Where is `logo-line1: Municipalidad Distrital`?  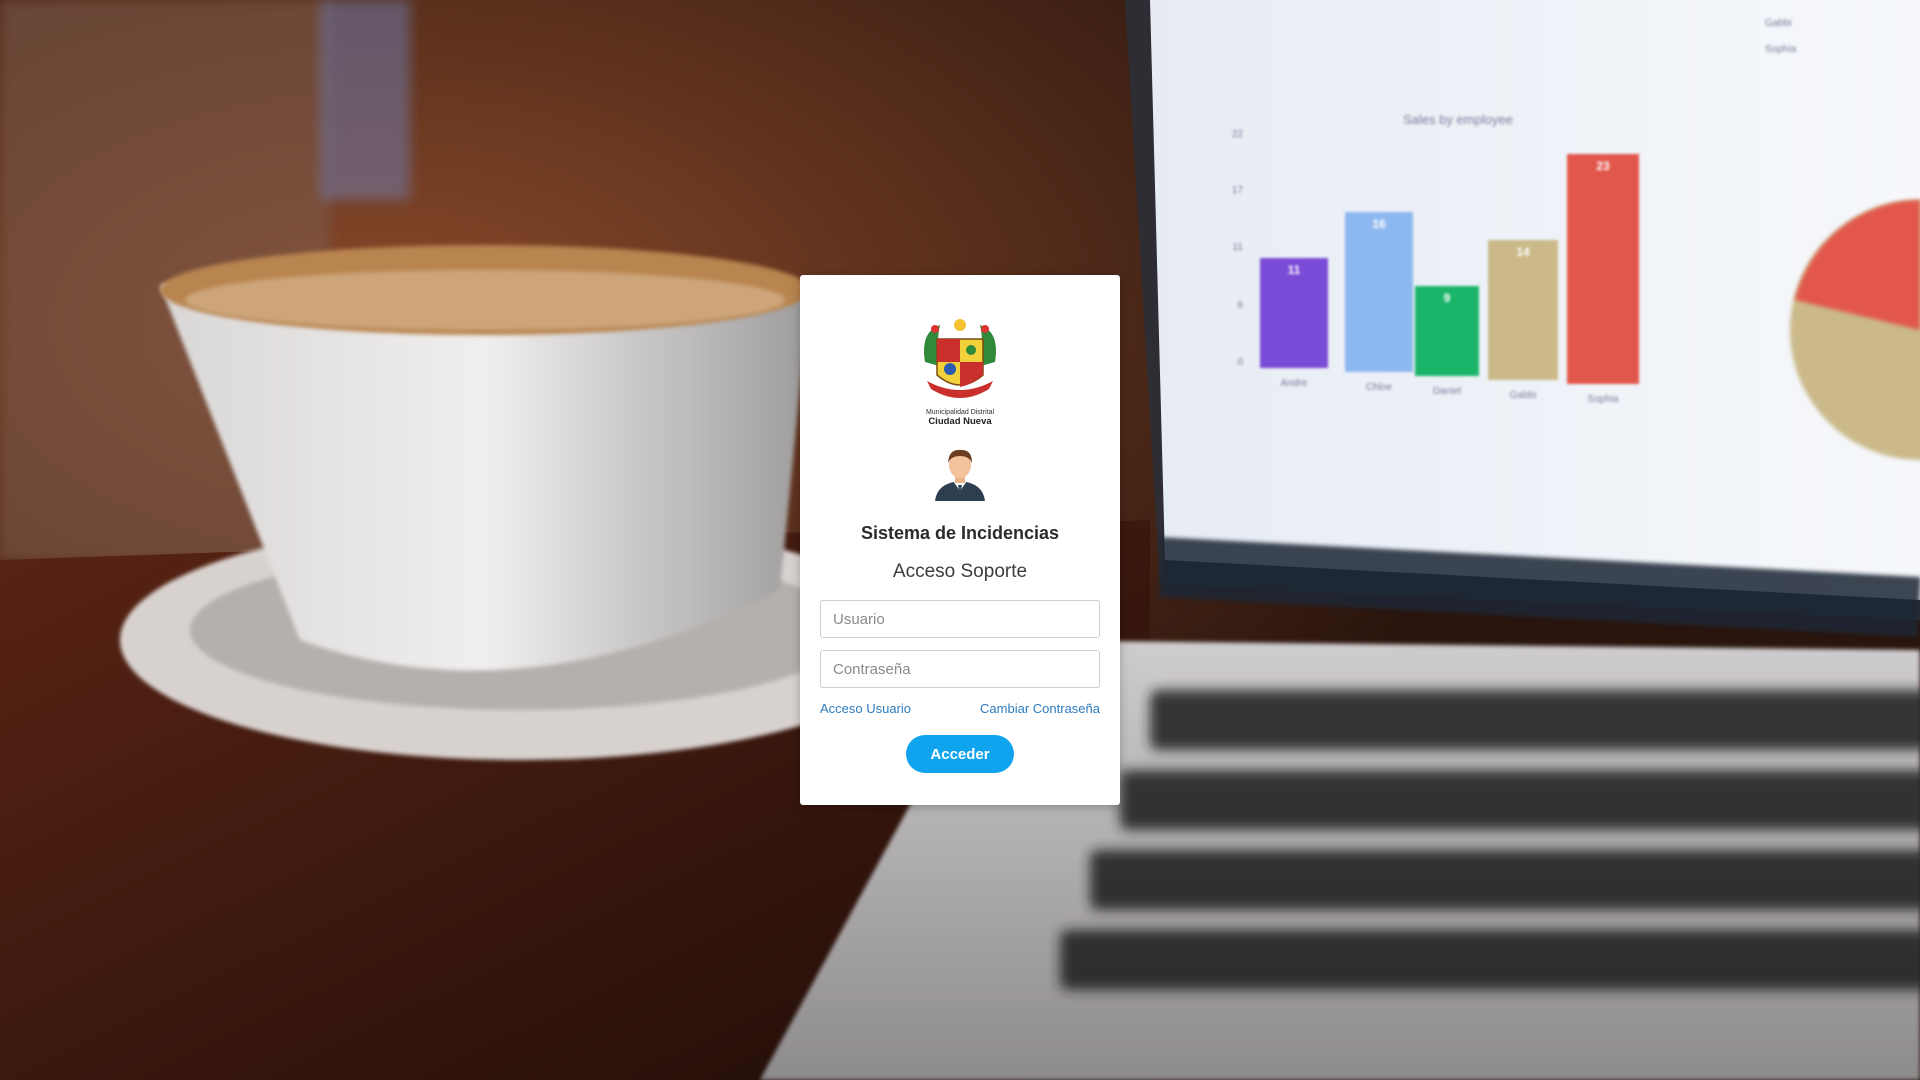
logo-line1: Municipalidad Distrital is located at coordinates (960, 412).